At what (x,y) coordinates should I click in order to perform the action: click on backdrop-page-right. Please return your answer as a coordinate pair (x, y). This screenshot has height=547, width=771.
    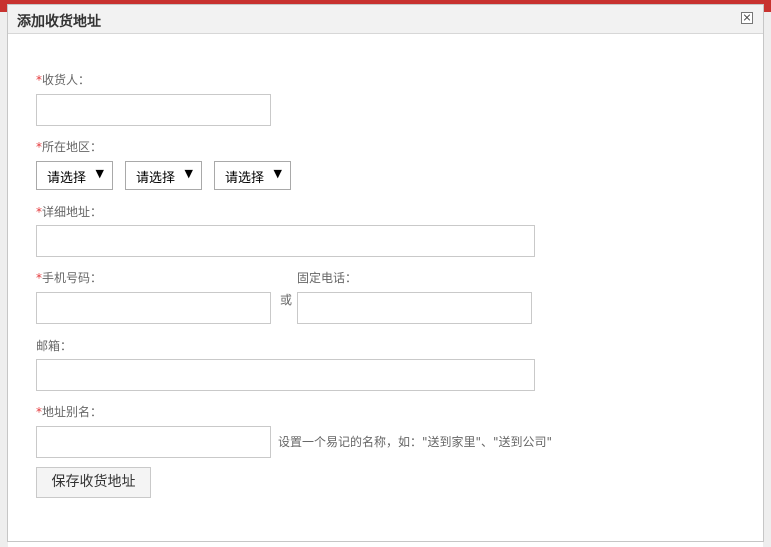
    Looking at the image, I should click on (767, 279).